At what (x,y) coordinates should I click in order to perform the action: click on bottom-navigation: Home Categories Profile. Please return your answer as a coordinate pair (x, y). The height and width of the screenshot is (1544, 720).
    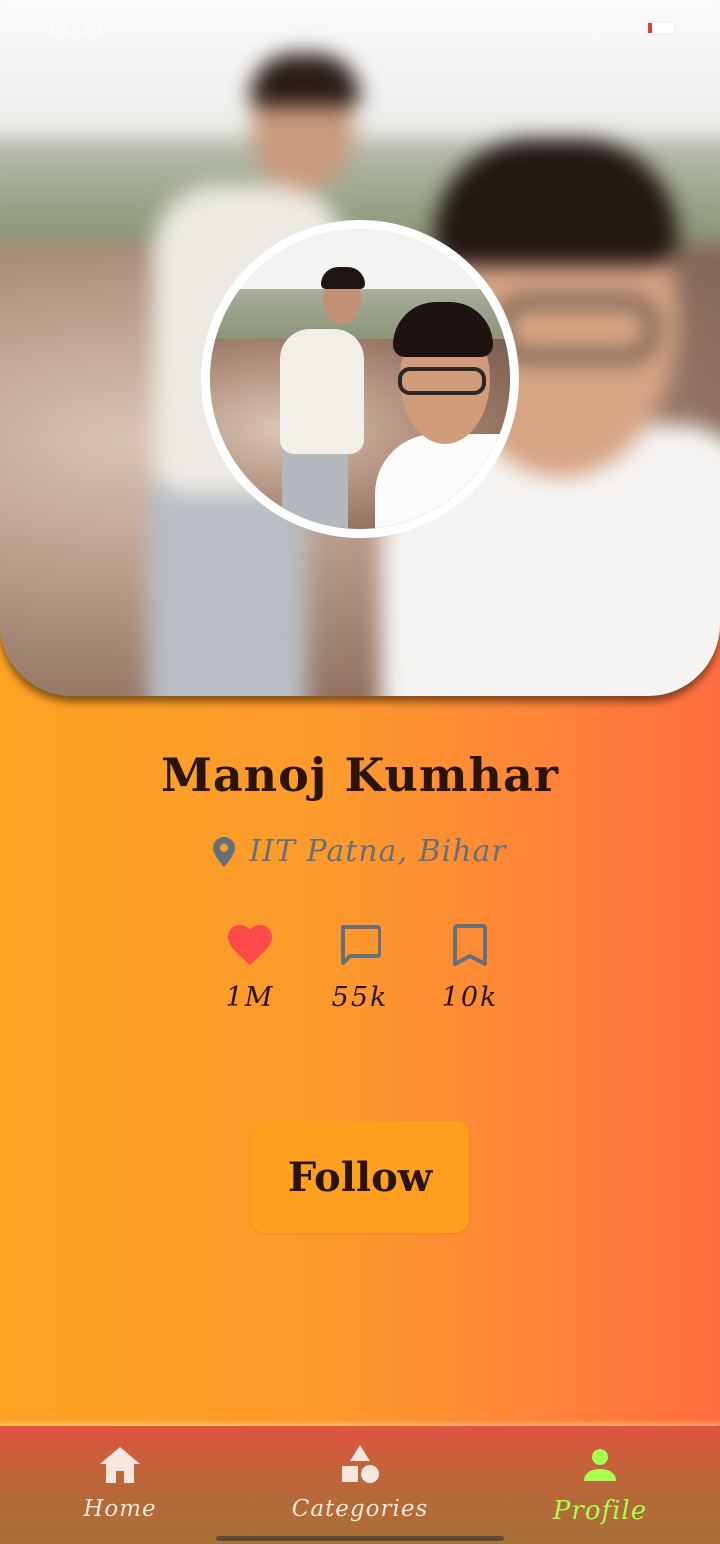
    Looking at the image, I should click on (360, 1485).